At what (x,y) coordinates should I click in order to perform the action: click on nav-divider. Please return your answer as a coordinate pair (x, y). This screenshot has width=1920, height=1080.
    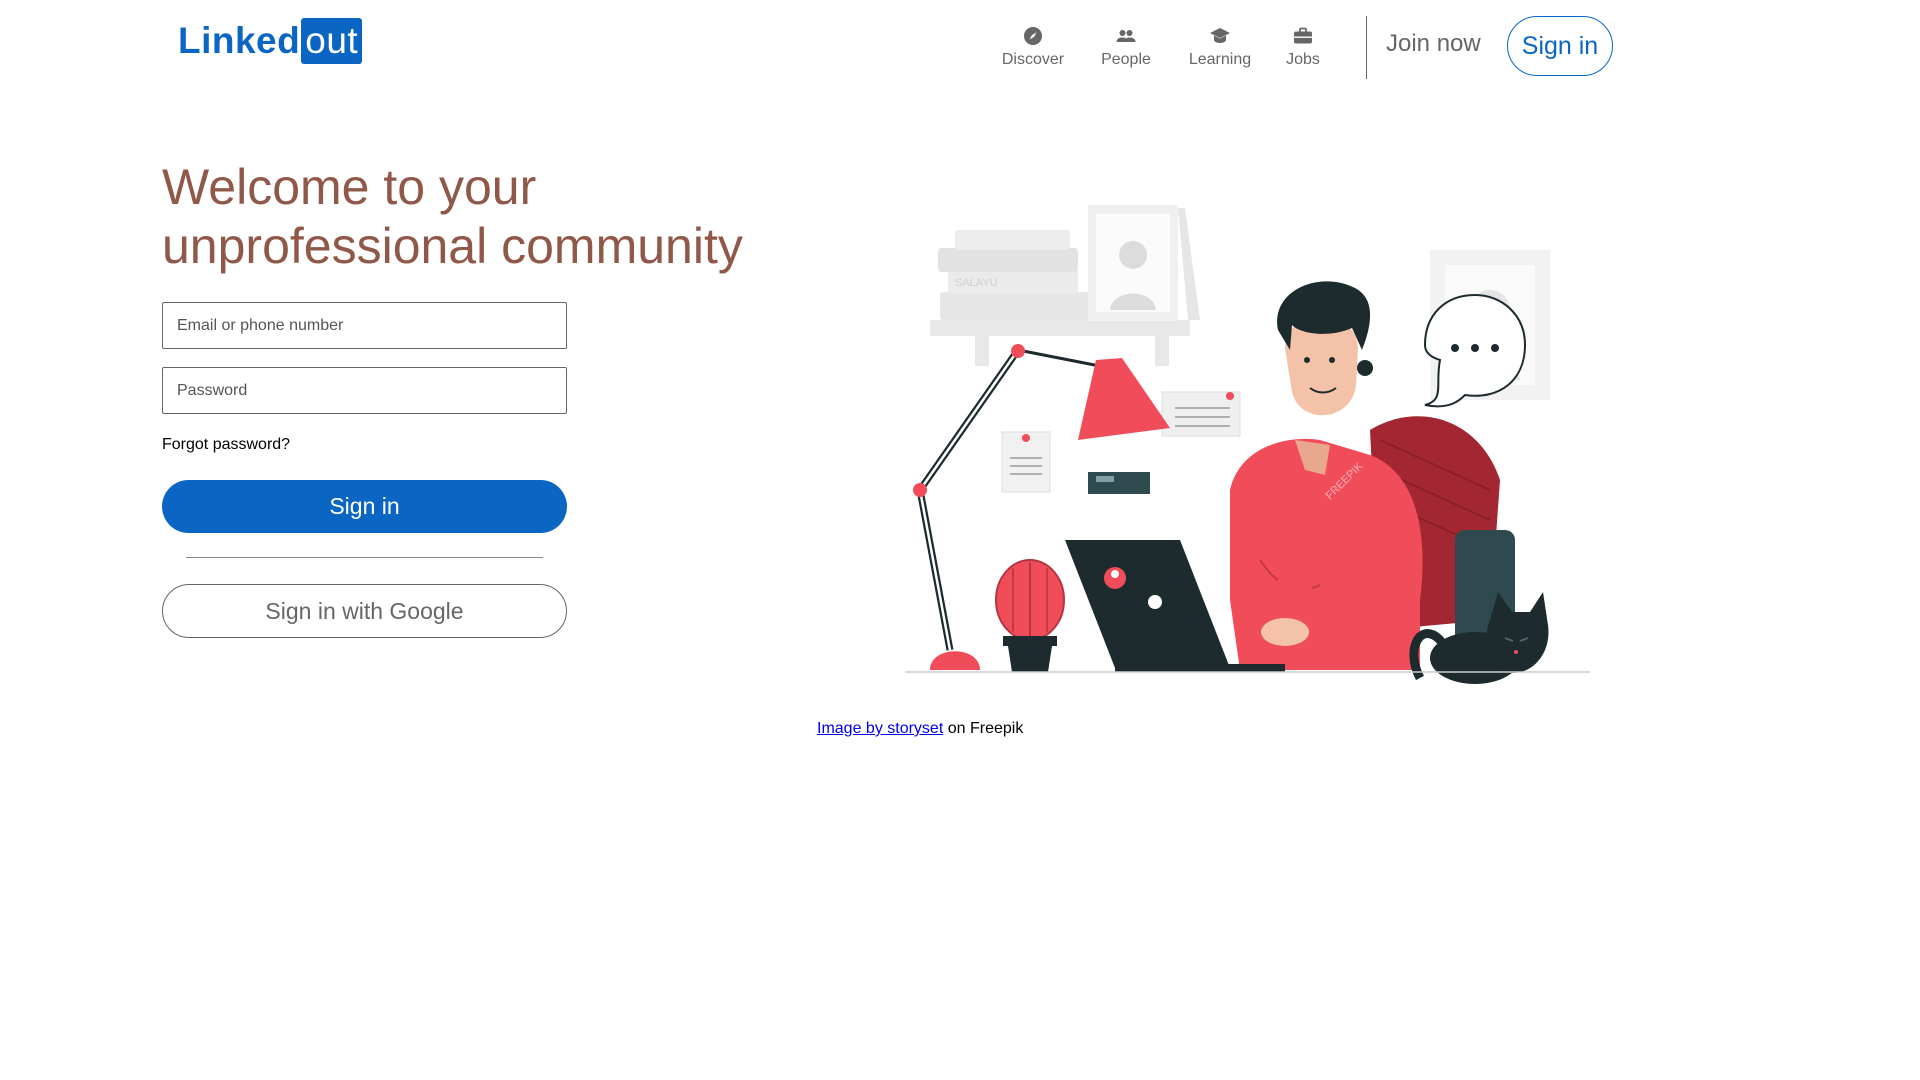
    Looking at the image, I should click on (1366, 47).